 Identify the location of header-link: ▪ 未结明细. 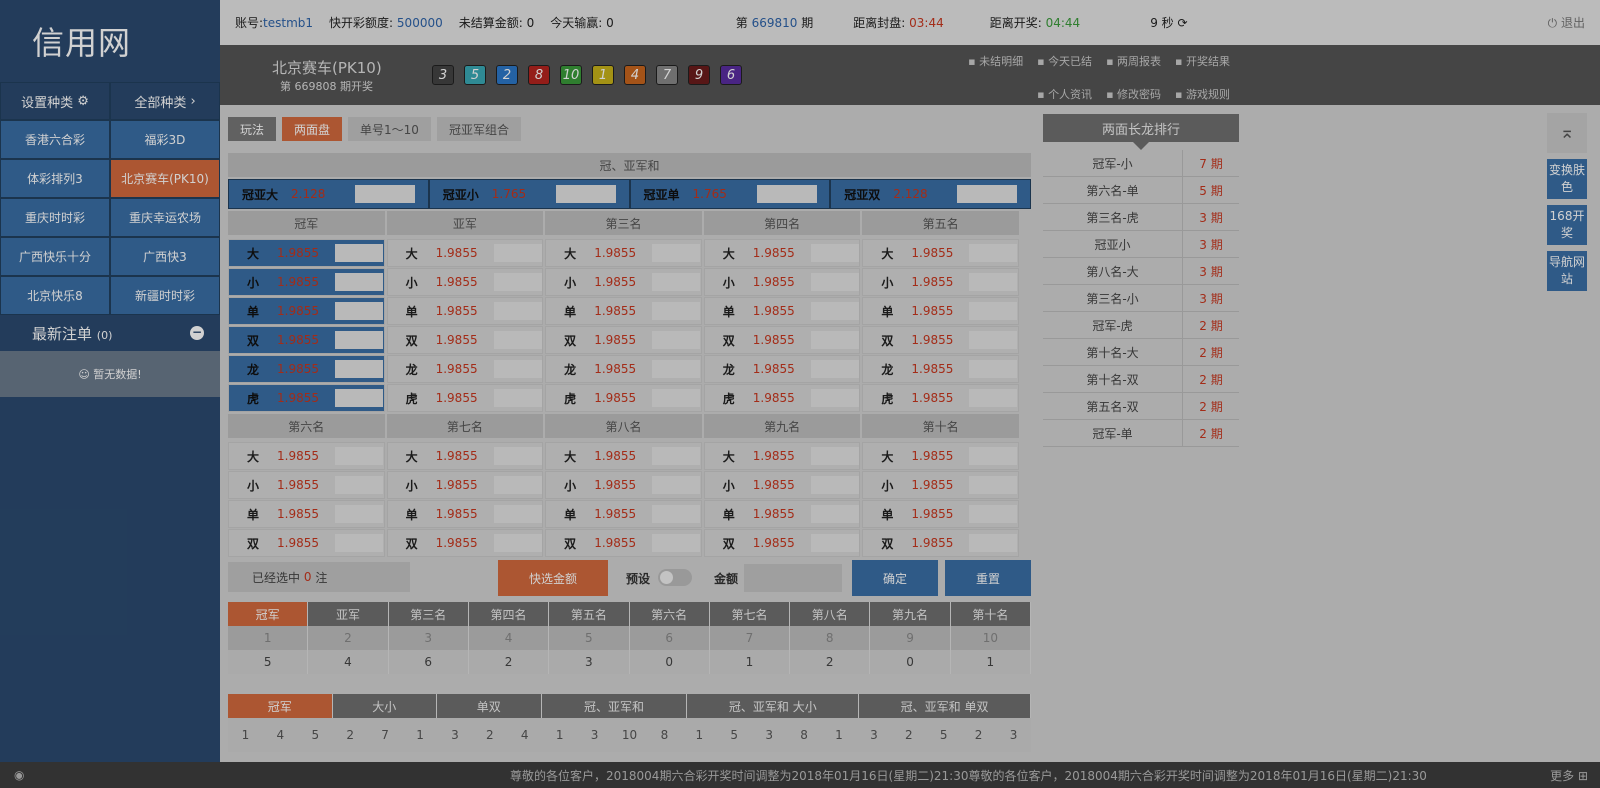
(995, 61).